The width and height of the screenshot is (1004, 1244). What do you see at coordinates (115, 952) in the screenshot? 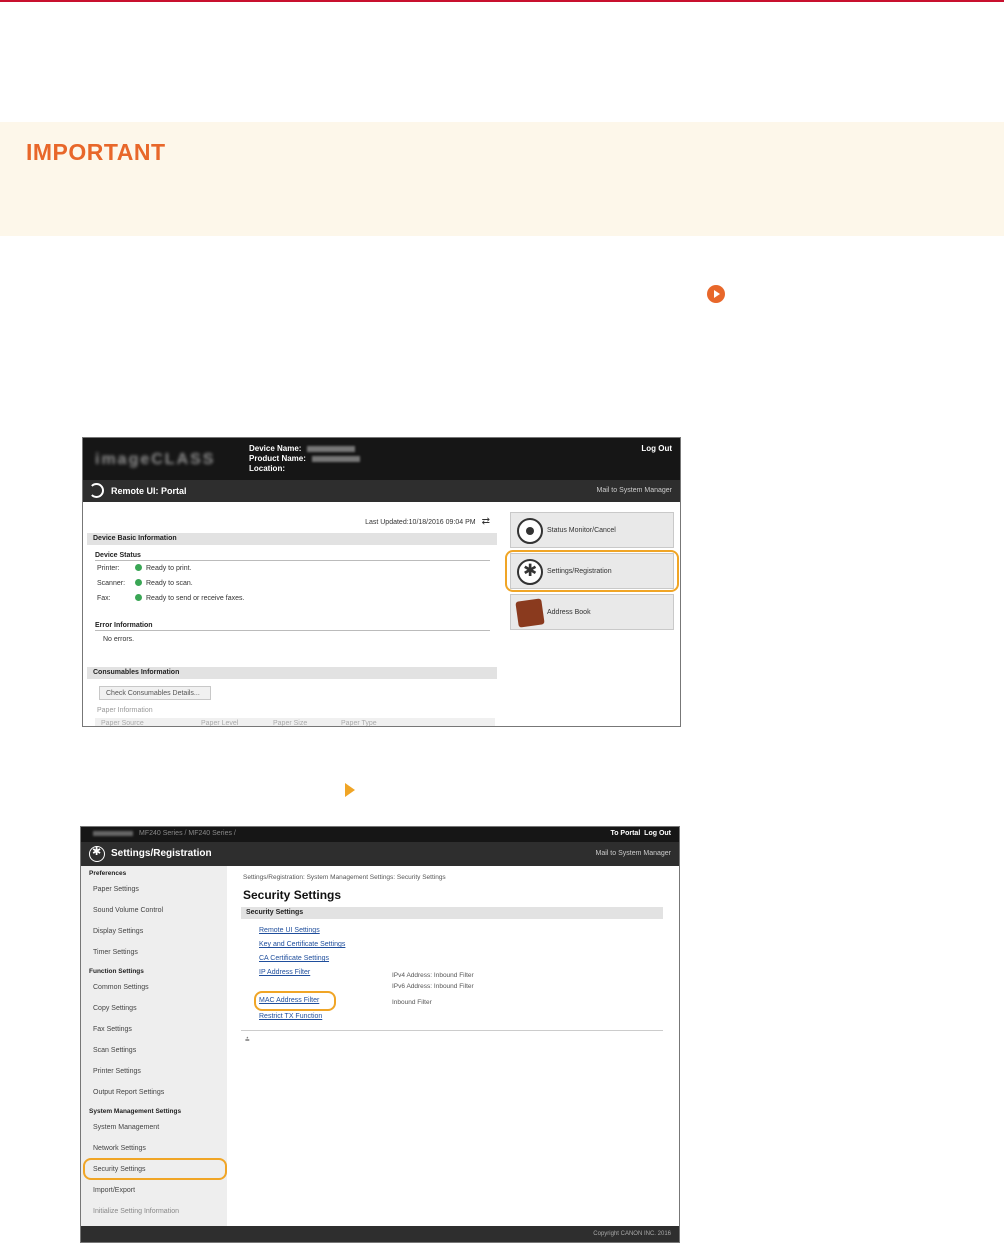
I see `sidebar-item-timer-settings: Timer Settings` at bounding box center [115, 952].